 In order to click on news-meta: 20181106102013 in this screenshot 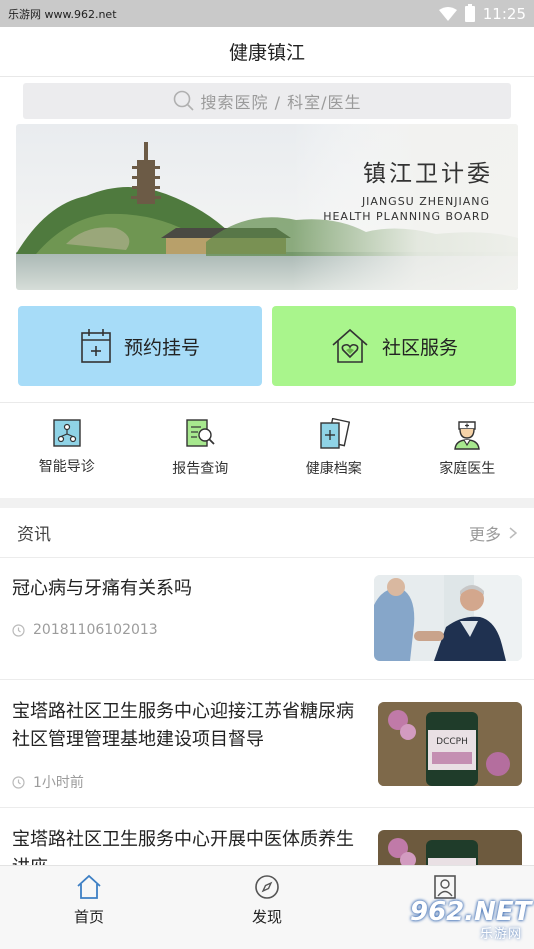, I will do `click(85, 630)`.